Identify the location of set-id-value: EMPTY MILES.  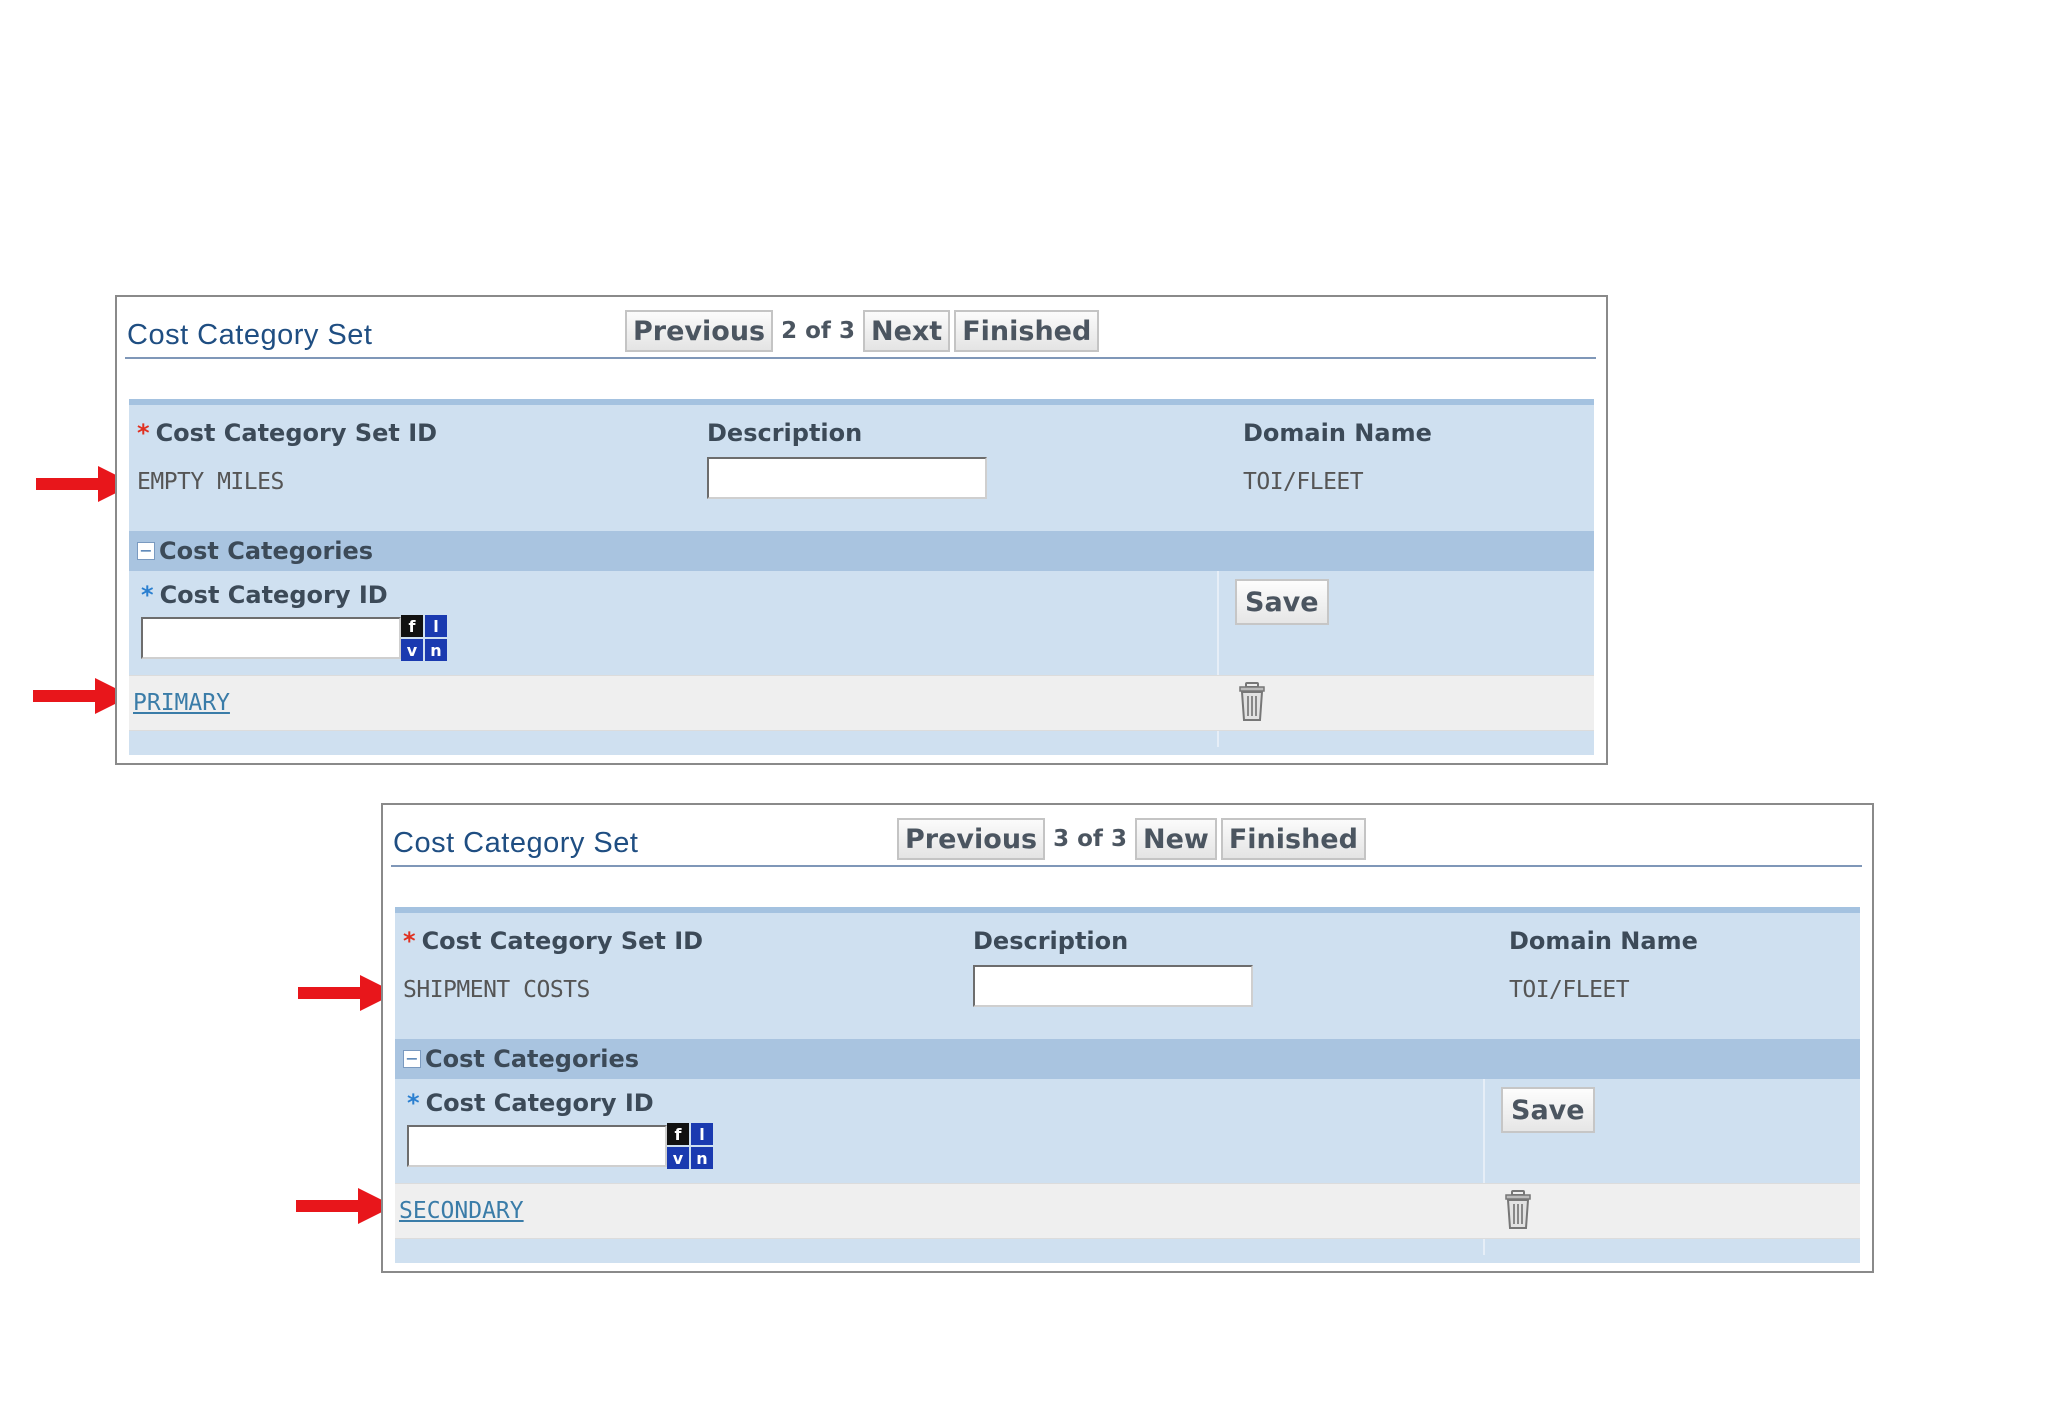
(210, 482).